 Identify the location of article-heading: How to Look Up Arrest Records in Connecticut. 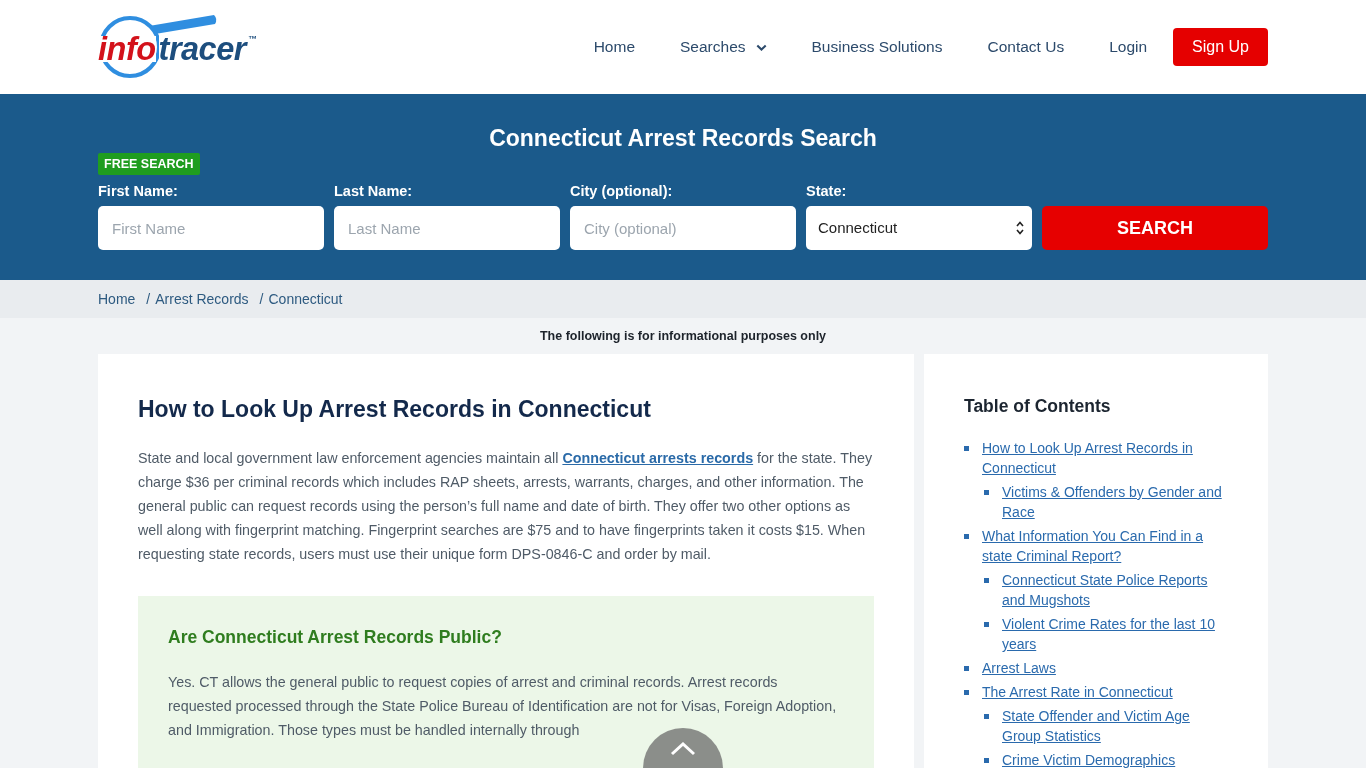
(395, 409).